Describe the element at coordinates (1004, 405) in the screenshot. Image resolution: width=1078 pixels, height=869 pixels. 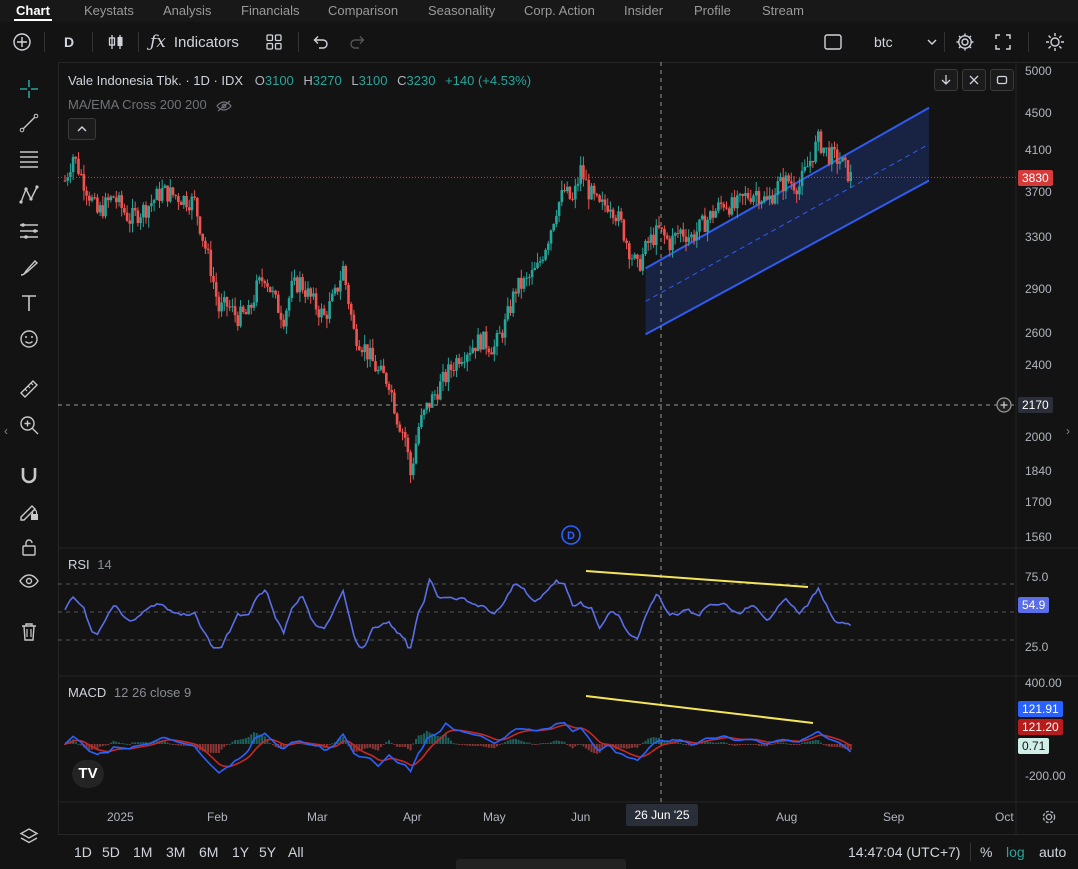
I see `add-alert-icon` at that location.